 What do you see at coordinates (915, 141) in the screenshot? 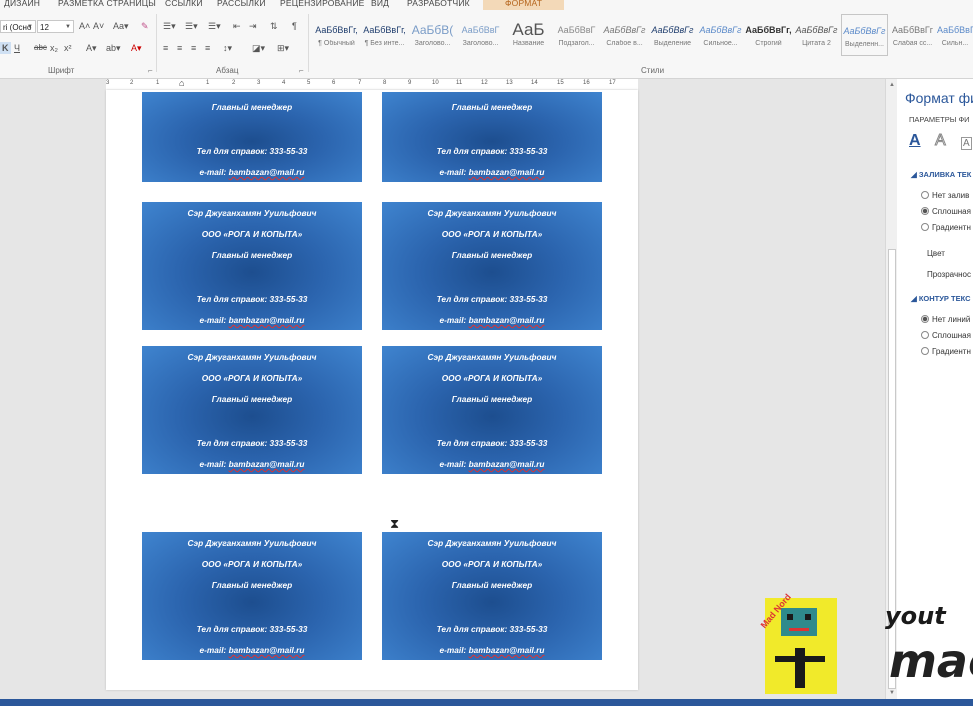
I see `text-fill-icon: A` at bounding box center [915, 141].